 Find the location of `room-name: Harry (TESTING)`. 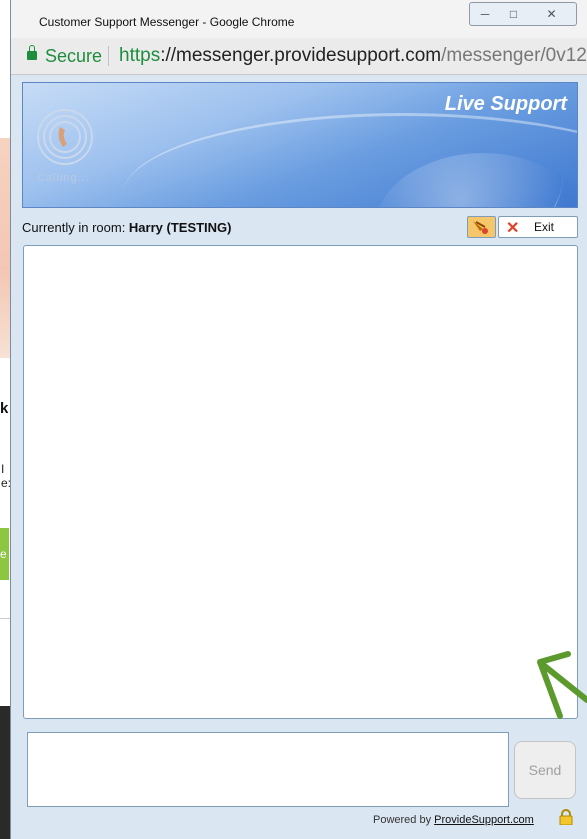

room-name: Harry (TESTING) is located at coordinates (180, 227).